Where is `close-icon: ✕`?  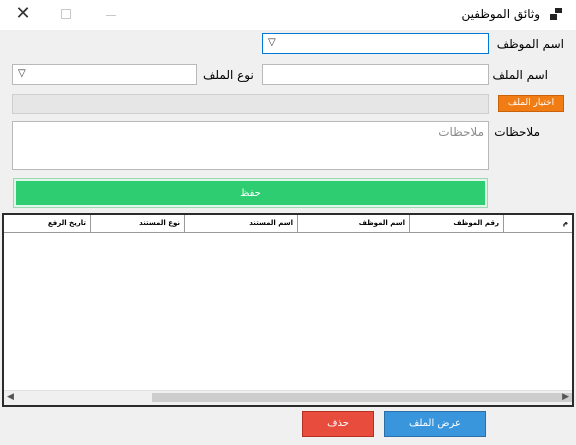 close-icon: ✕ is located at coordinates (23, 14).